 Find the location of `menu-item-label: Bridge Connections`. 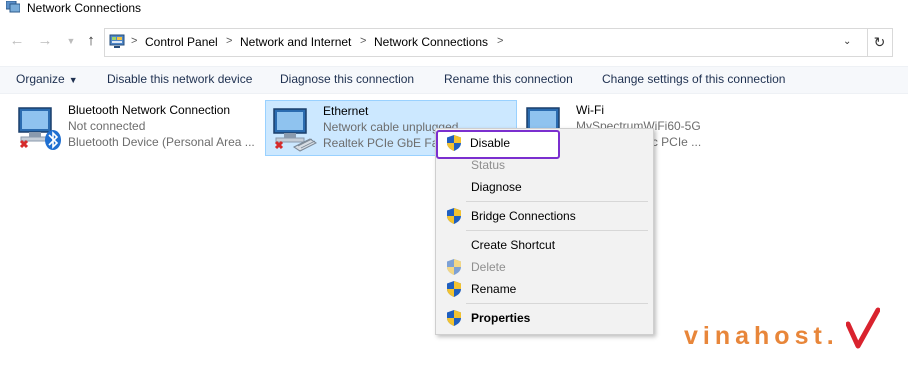

menu-item-label: Bridge Connections is located at coordinates (523, 216).